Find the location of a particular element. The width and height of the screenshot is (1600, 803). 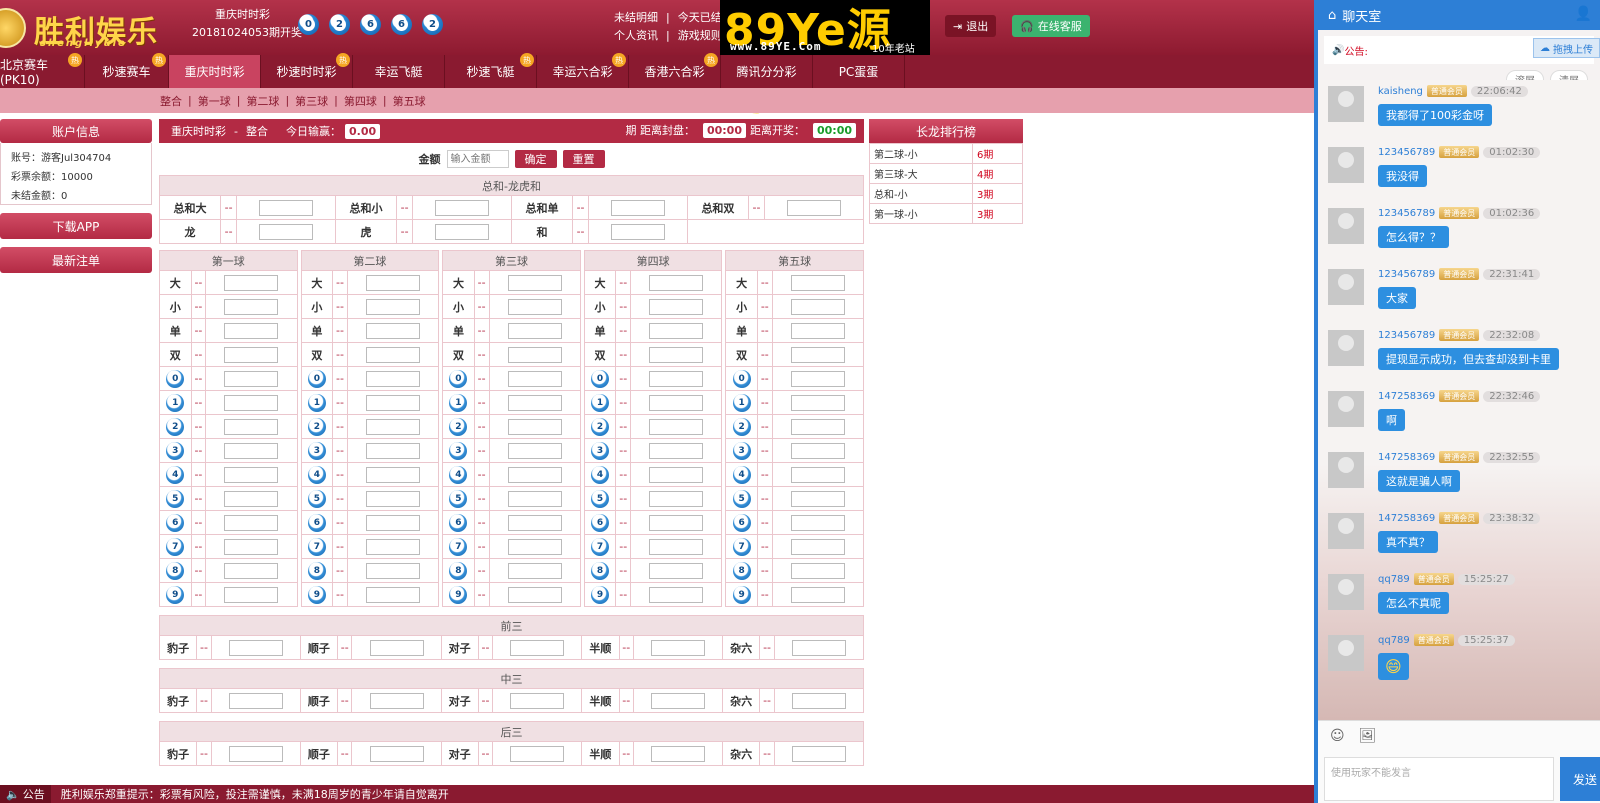

confirm-button: 确定 is located at coordinates (535, 159).